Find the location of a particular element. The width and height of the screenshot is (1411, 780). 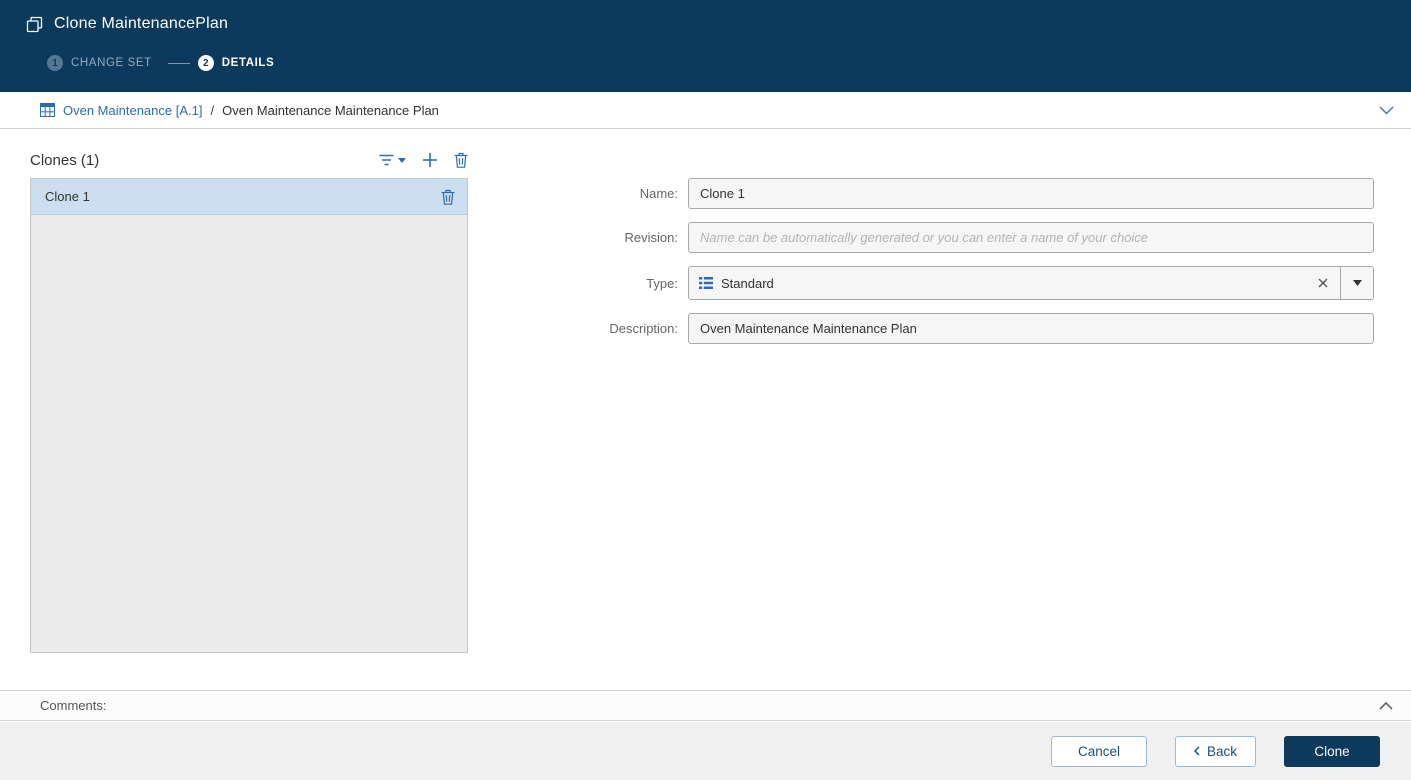

clone-button-label: Clone is located at coordinates (1332, 751).